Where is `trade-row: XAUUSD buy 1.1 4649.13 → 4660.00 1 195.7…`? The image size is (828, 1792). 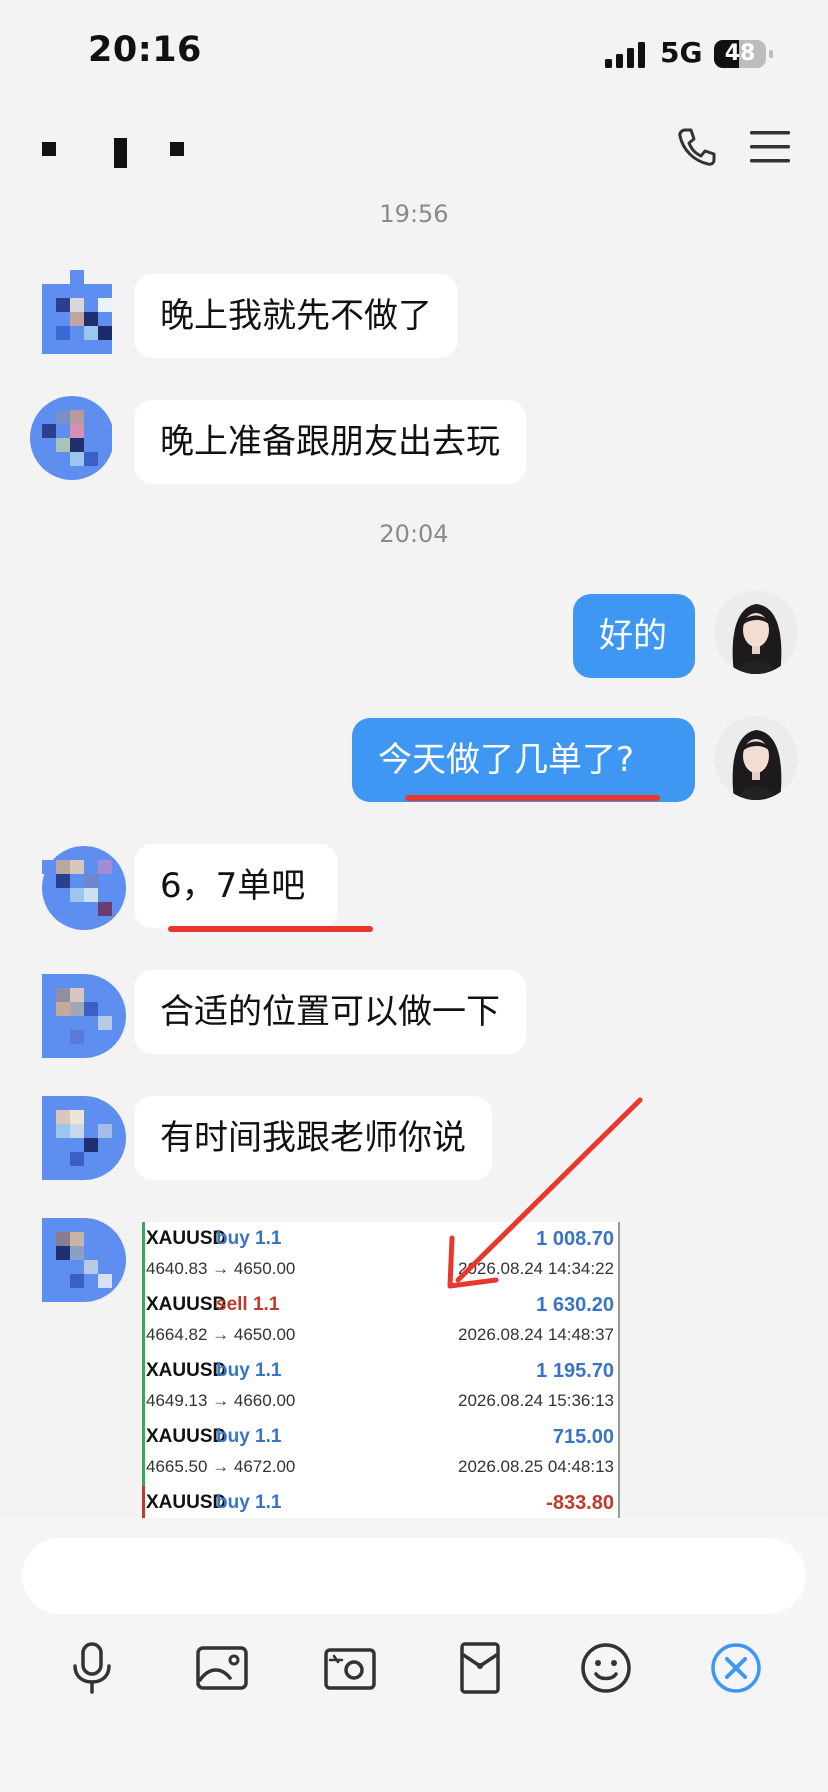
trade-row: XAUUSD buy 1.1 4649.13 → 4660.00 1 195.7… is located at coordinates (380, 1387).